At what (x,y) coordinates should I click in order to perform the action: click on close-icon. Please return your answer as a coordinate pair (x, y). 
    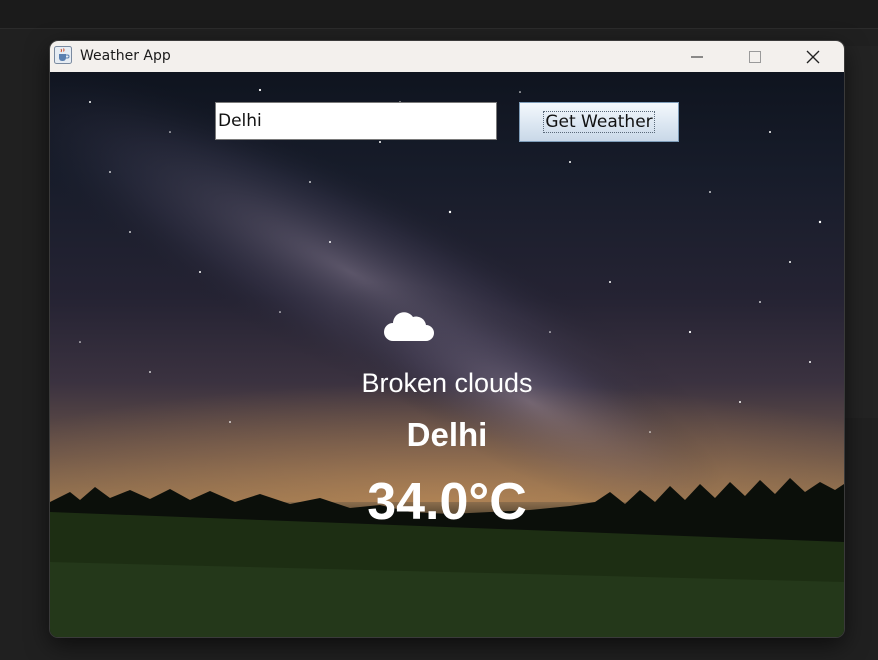
    Looking at the image, I should click on (813, 56).